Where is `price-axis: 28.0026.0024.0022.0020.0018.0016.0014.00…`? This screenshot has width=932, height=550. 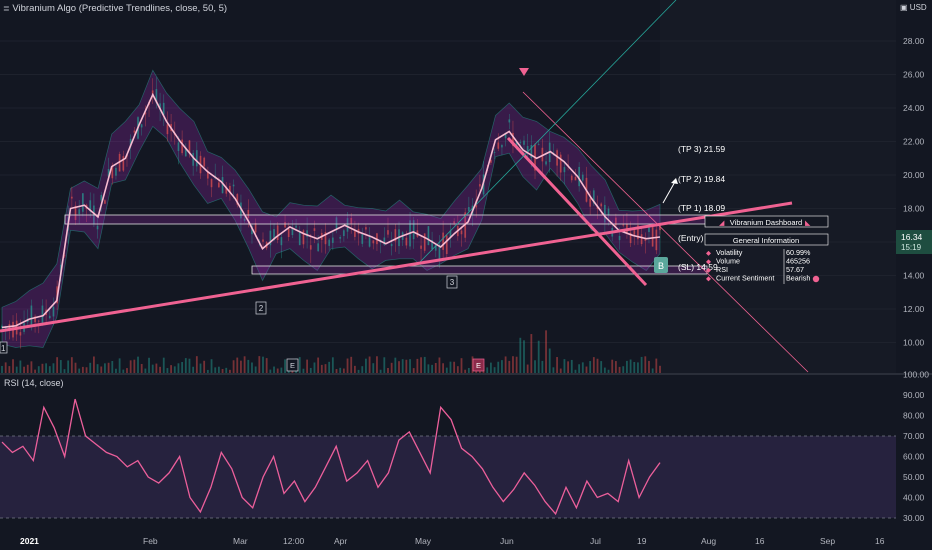
price-axis: 28.0026.0024.0022.0020.0018.0016.0014.00… is located at coordinates (914, 192).